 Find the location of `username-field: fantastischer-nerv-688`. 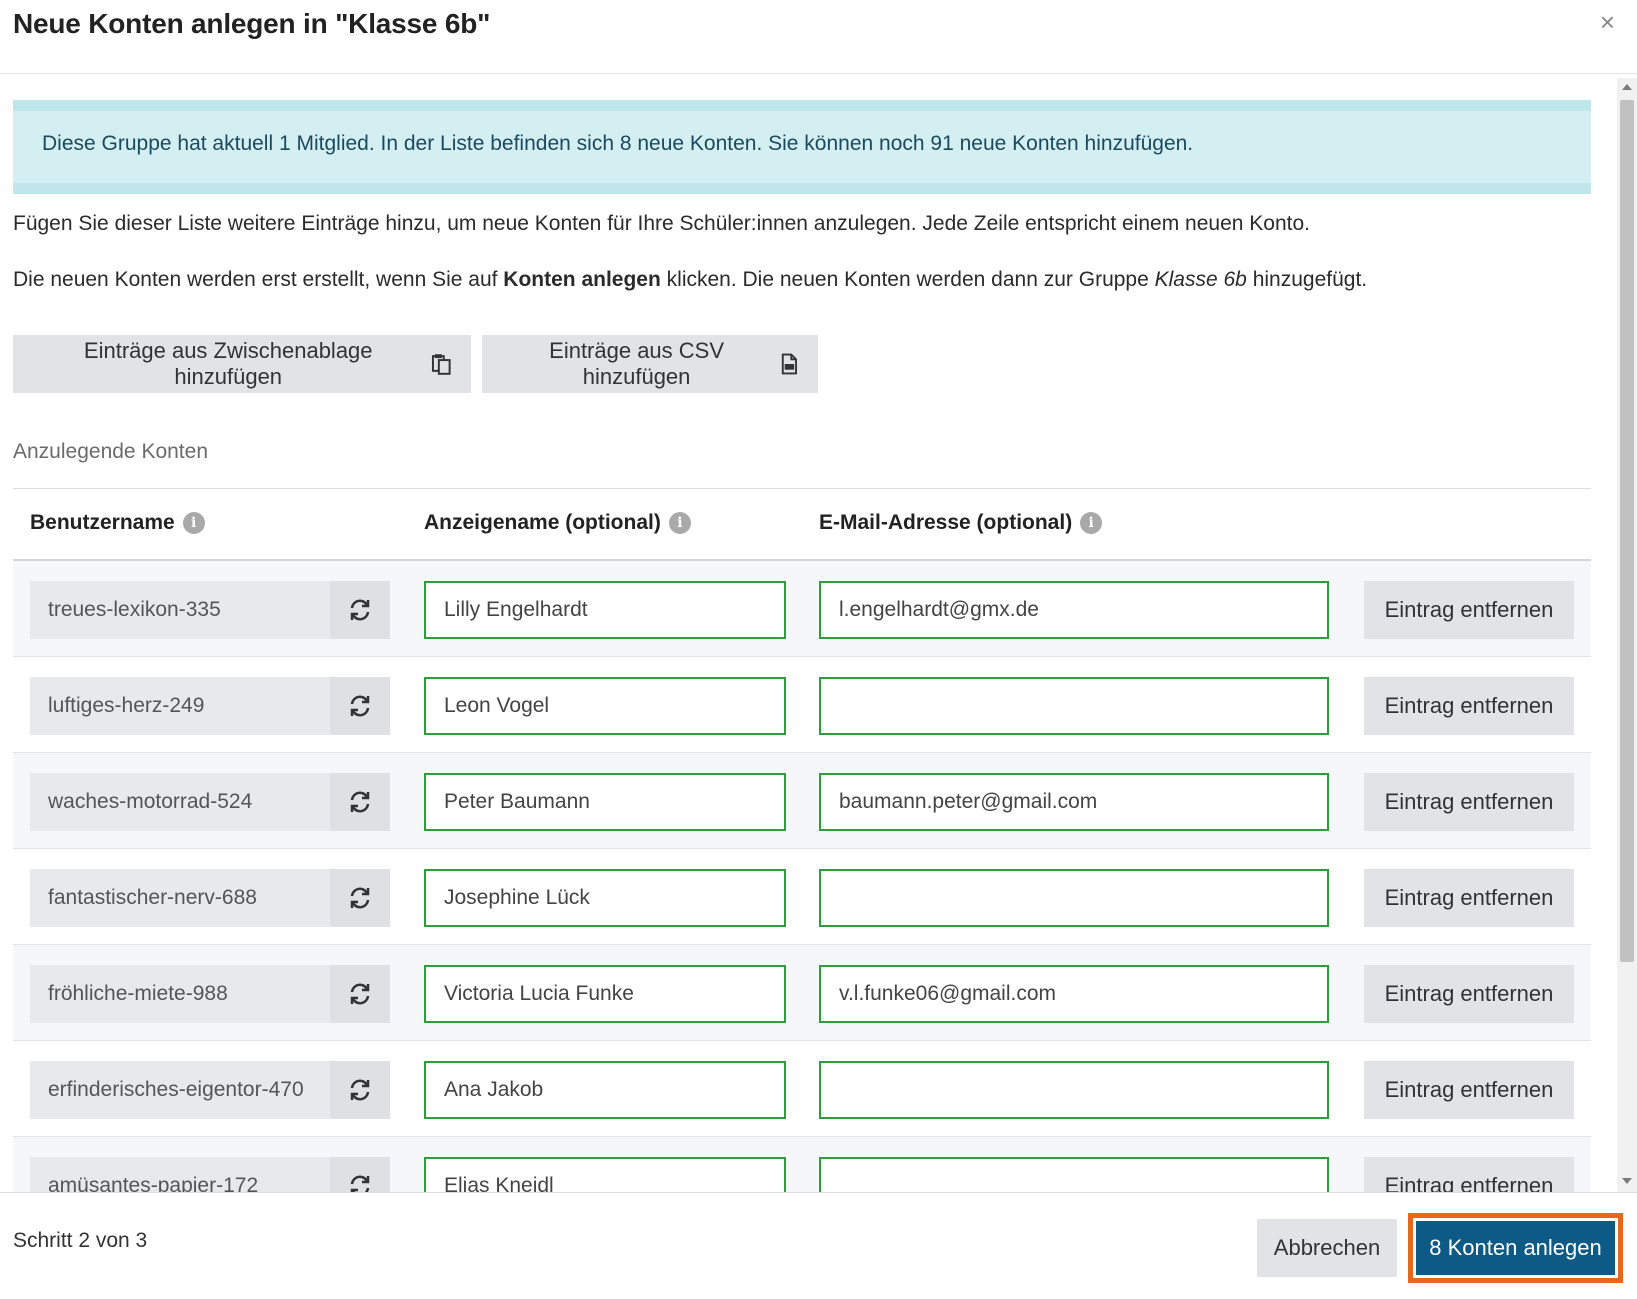

username-field: fantastischer-nerv-688 is located at coordinates (210, 898).